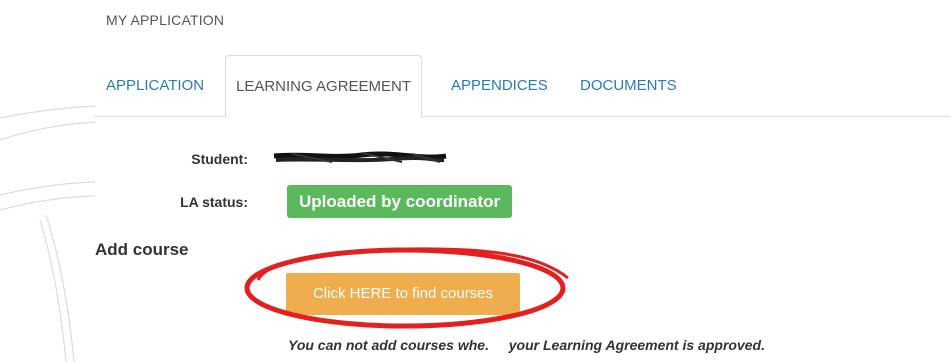 Image resolution: width=951 pixels, height=362 pixels. What do you see at coordinates (522, 116) in the screenshot?
I see `tab-bar-divider` at bounding box center [522, 116].